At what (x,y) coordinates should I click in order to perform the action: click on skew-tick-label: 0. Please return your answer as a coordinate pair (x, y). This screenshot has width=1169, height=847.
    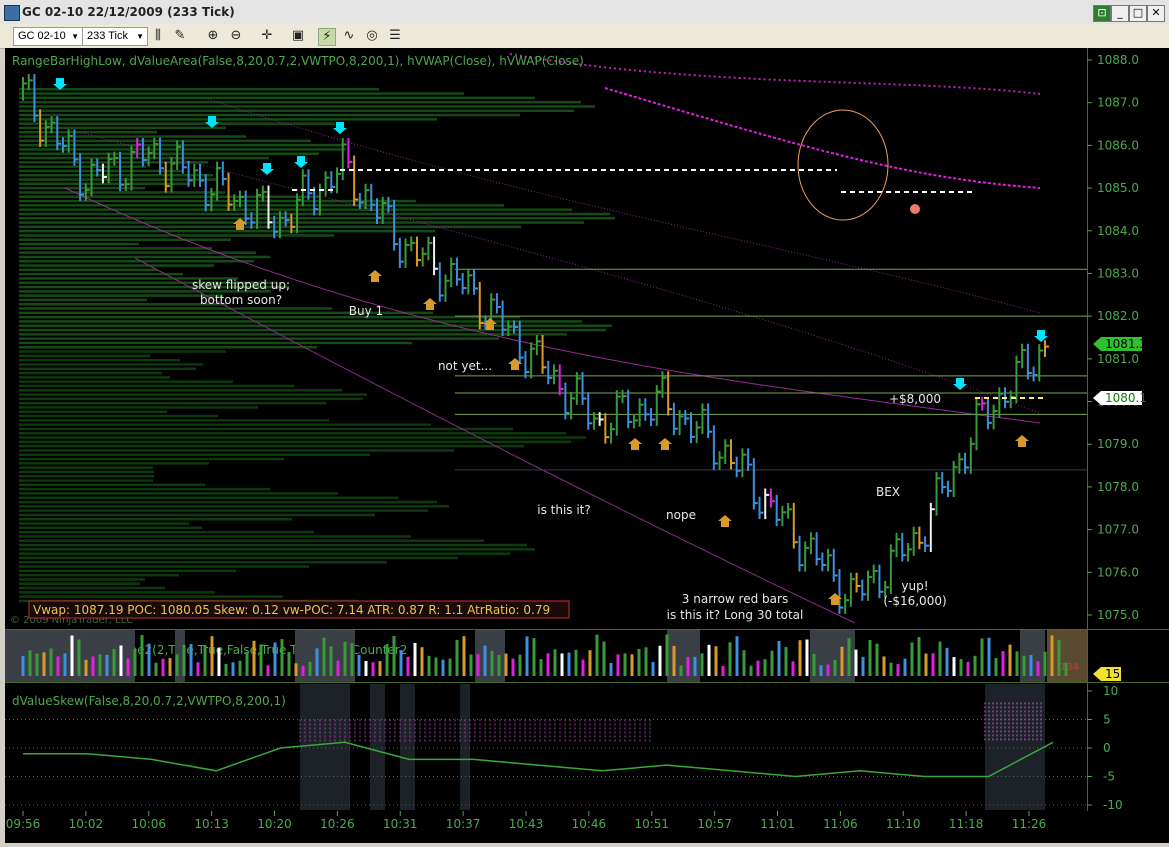
    Looking at the image, I should click on (1107, 748).